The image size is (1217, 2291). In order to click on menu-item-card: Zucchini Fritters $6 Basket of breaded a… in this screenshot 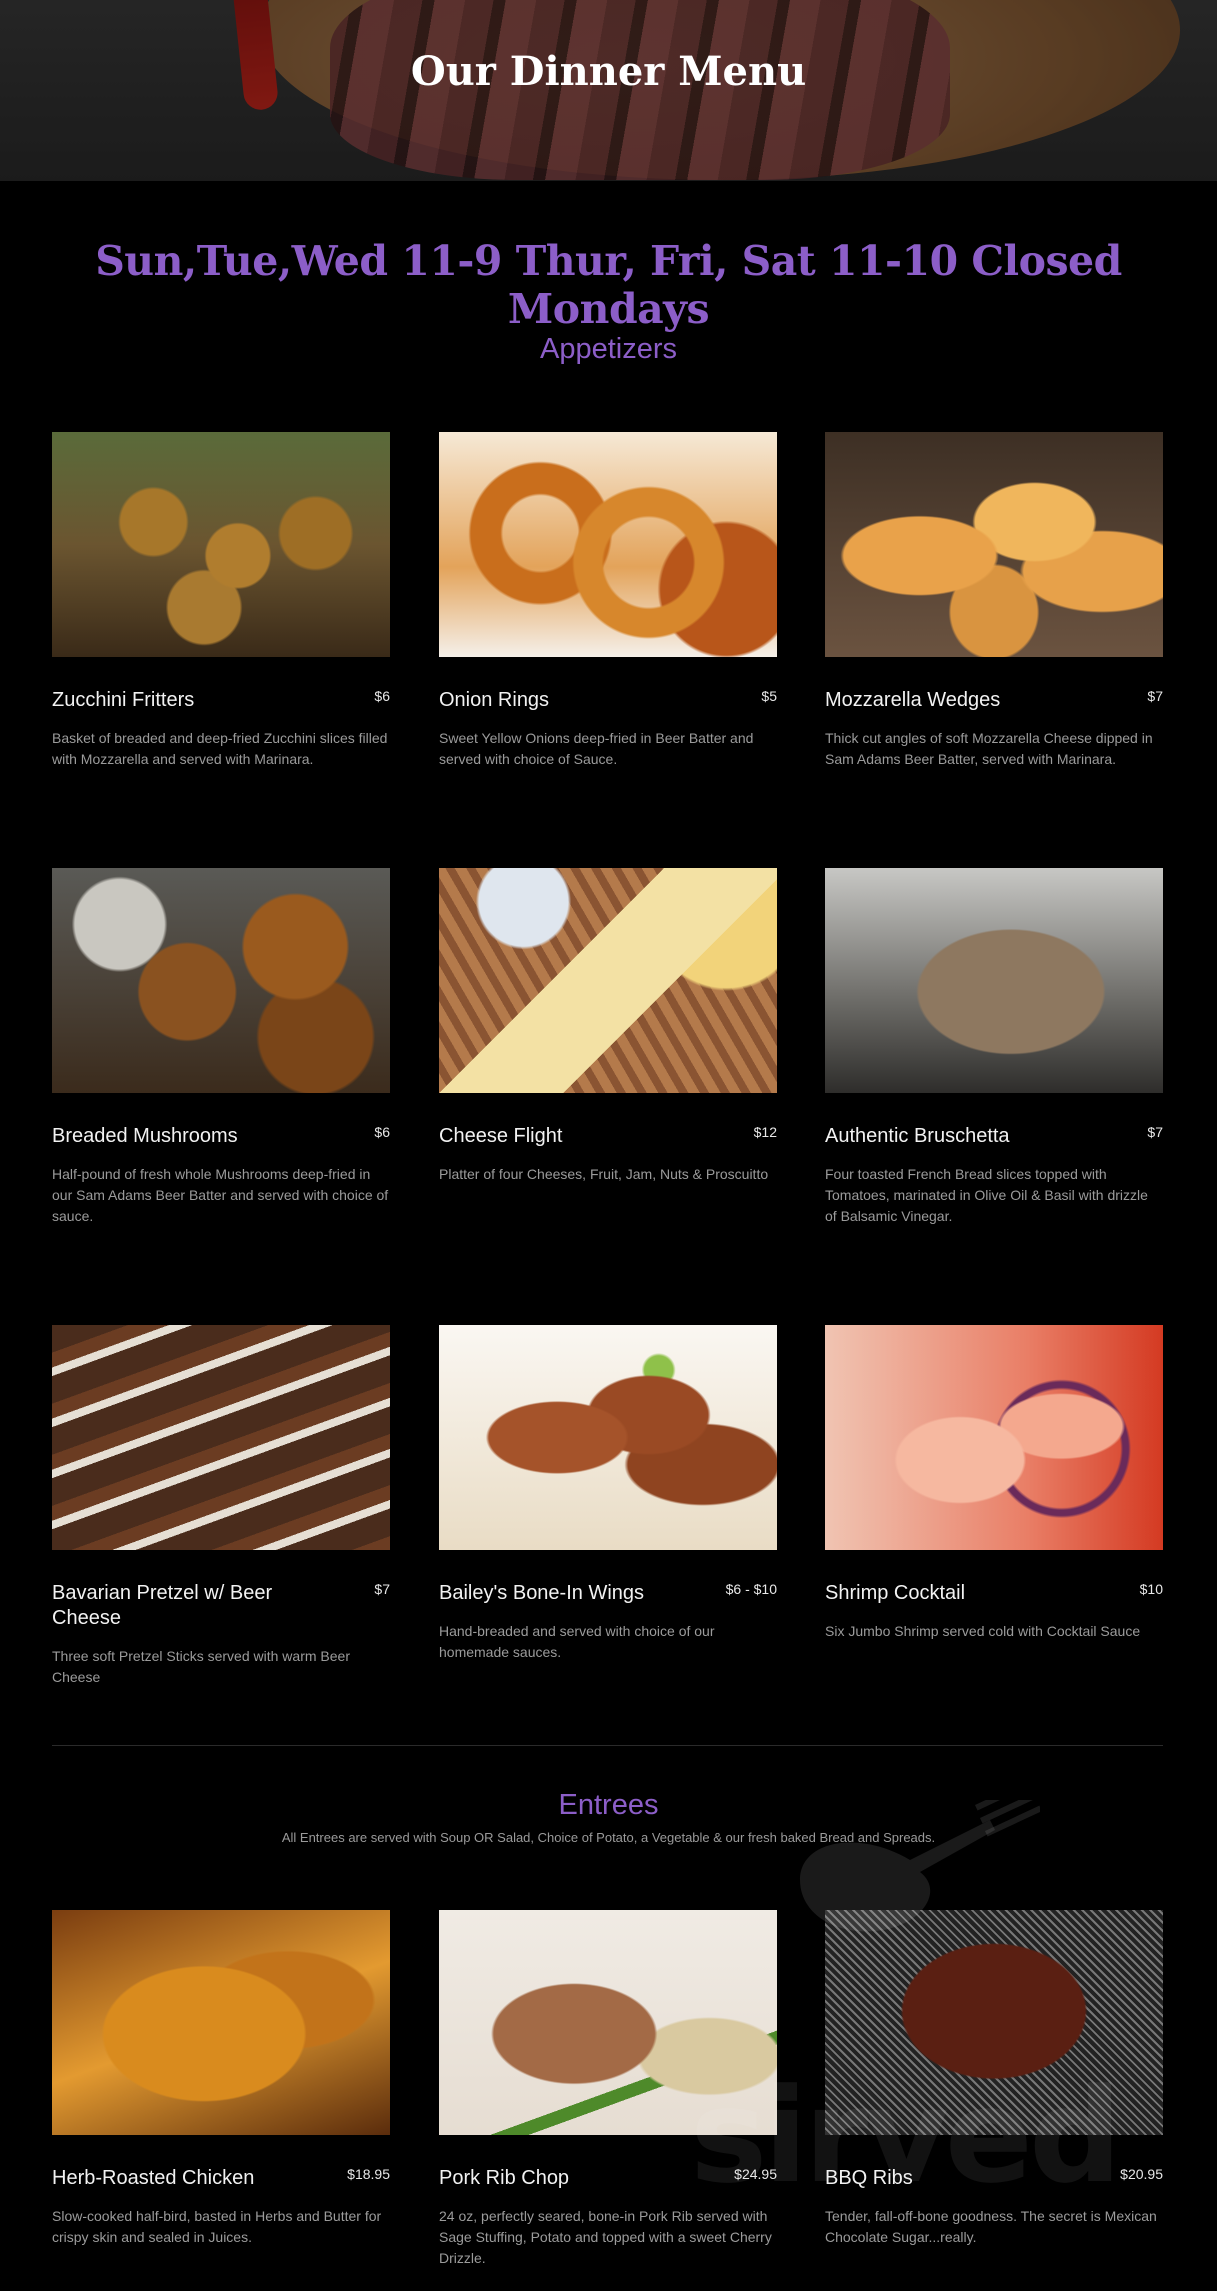, I will do `click(221, 601)`.